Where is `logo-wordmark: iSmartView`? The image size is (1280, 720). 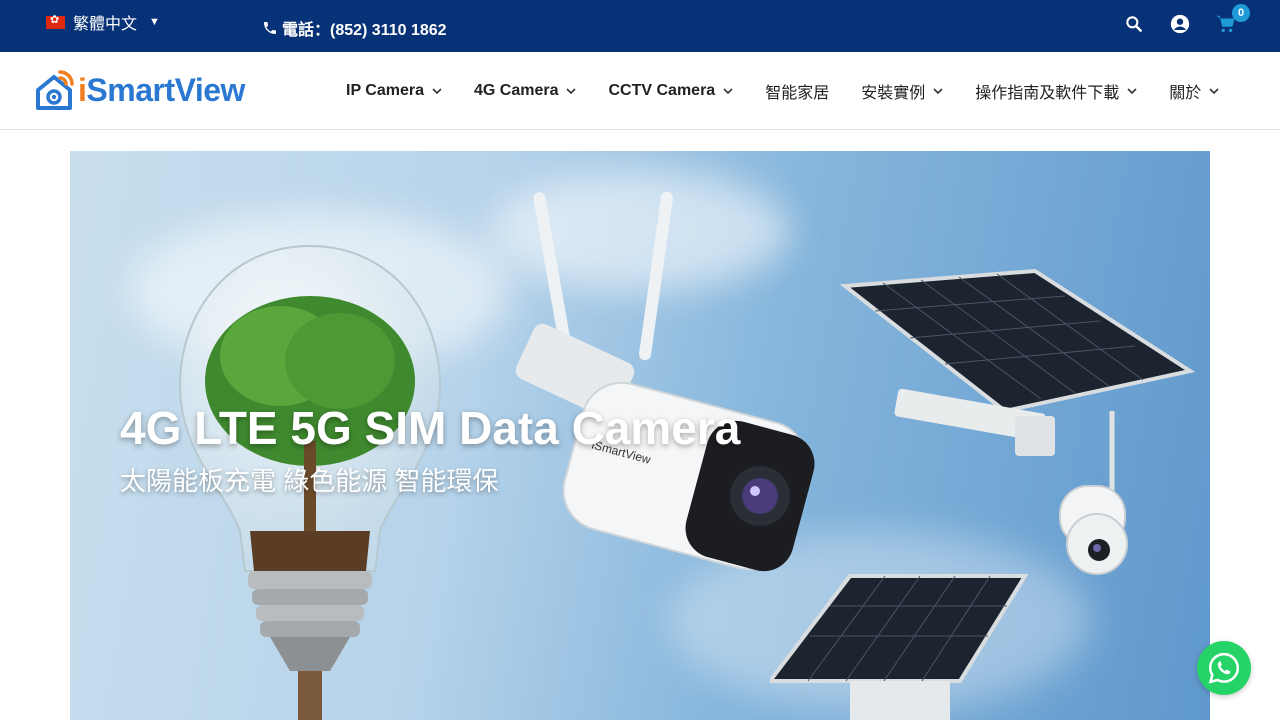 logo-wordmark: iSmartView is located at coordinates (161, 89).